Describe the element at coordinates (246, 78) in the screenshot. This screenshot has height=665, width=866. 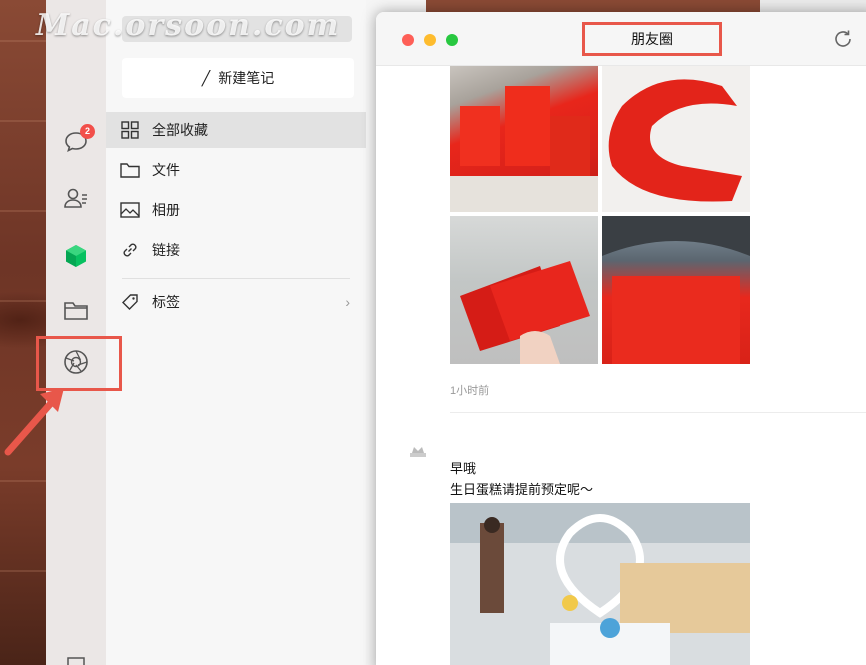
I see `new-note-label: 新建笔记` at that location.